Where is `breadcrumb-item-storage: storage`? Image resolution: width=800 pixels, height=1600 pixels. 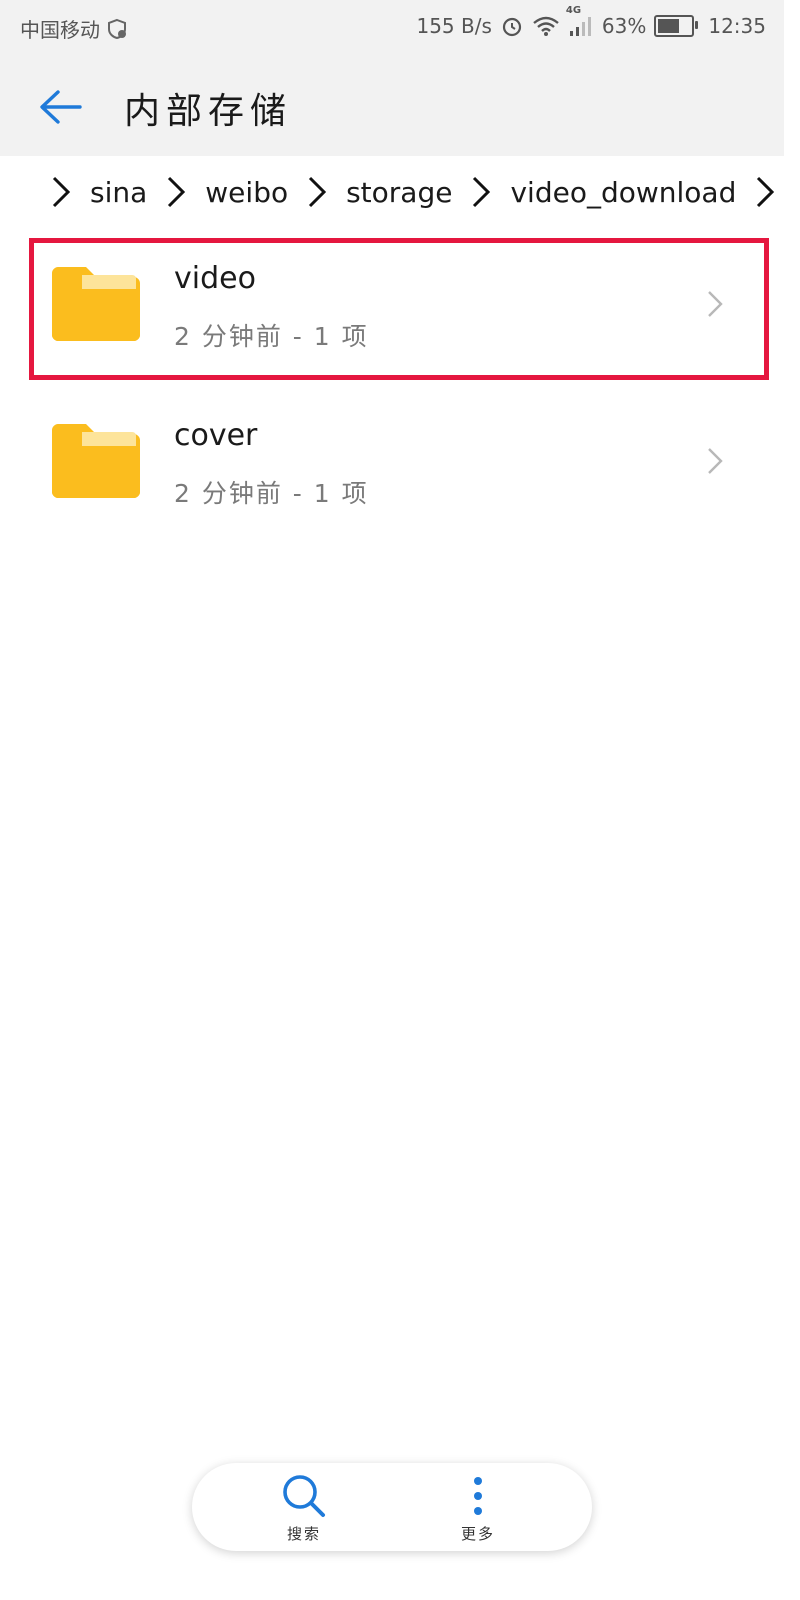
breadcrumb-item-storage: storage is located at coordinates (399, 192).